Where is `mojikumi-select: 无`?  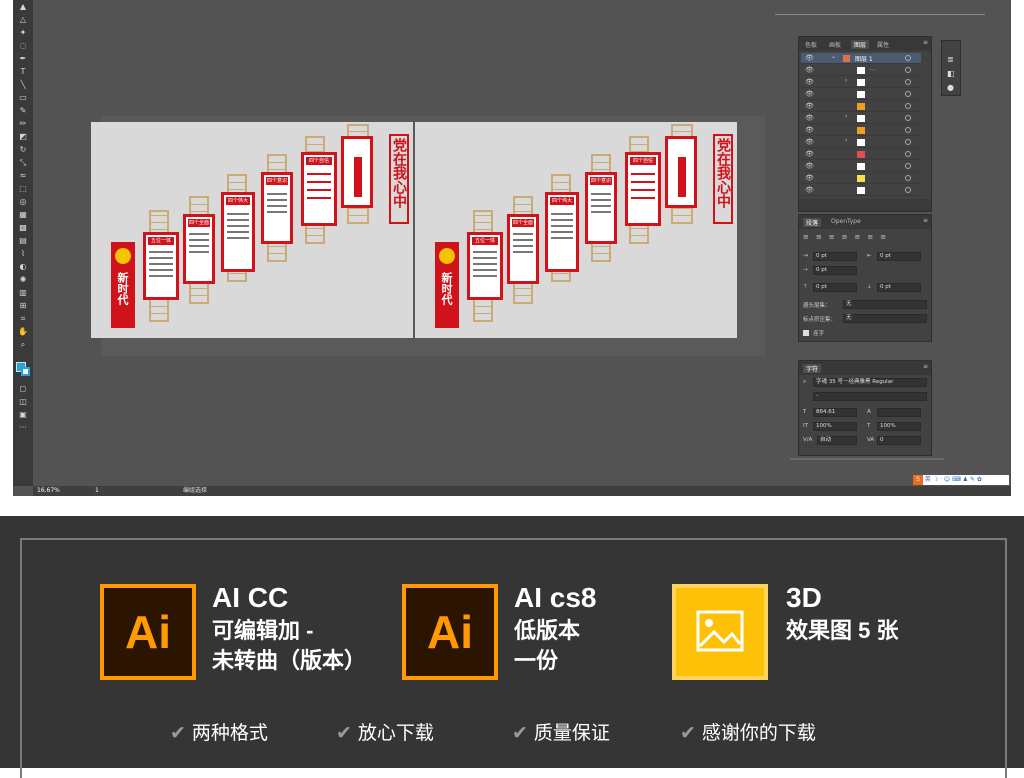 mojikumi-select: 无 is located at coordinates (885, 318).